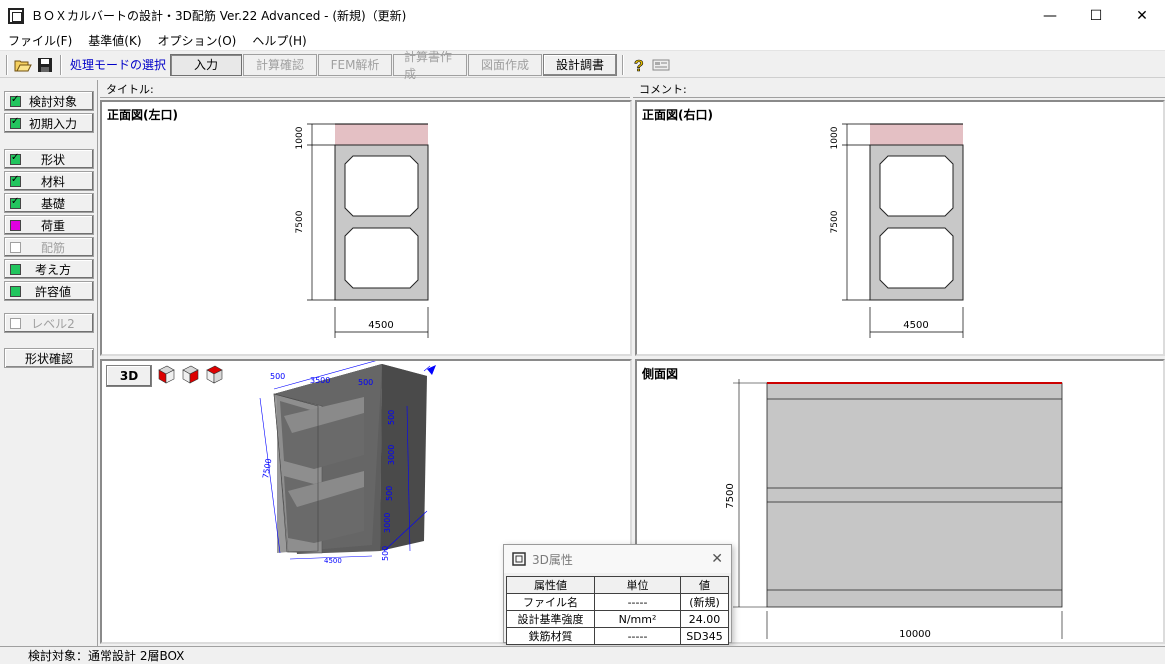 The image size is (1165, 664). What do you see at coordinates (280, 64) in the screenshot?
I see `mode-calc-check-button: 計算確認` at bounding box center [280, 64].